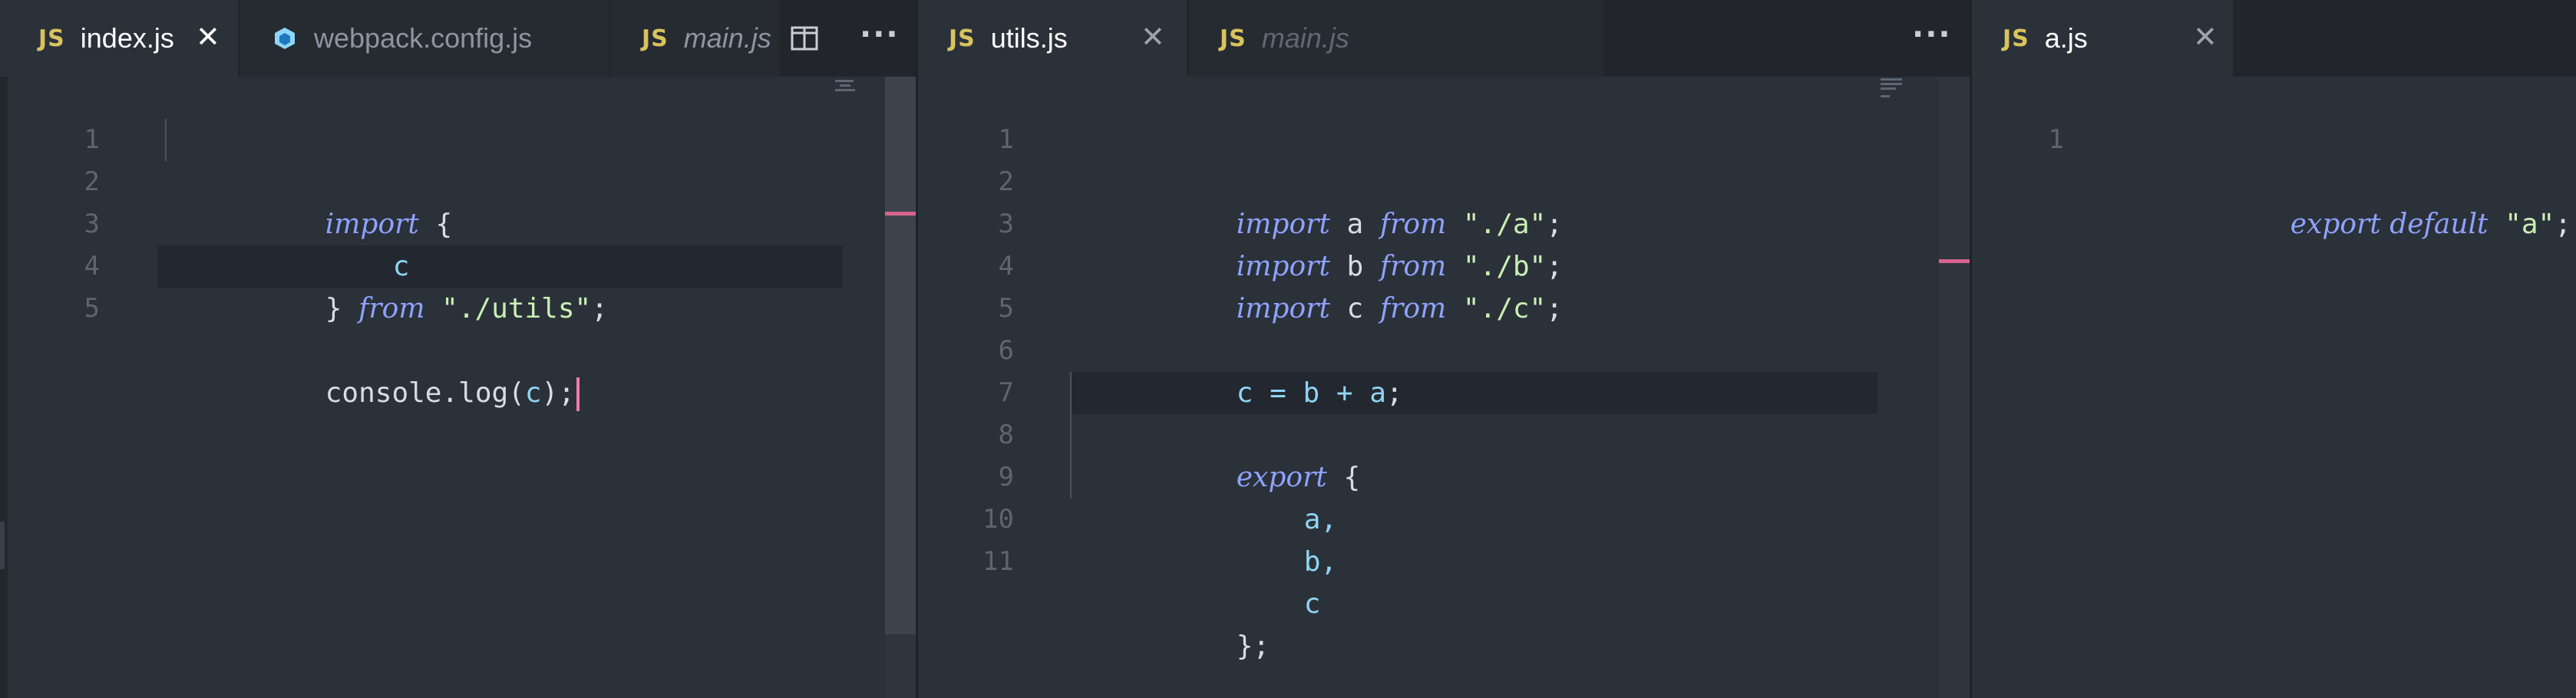  What do you see at coordinates (342, 309) in the screenshot?
I see `punctuation: }` at bounding box center [342, 309].